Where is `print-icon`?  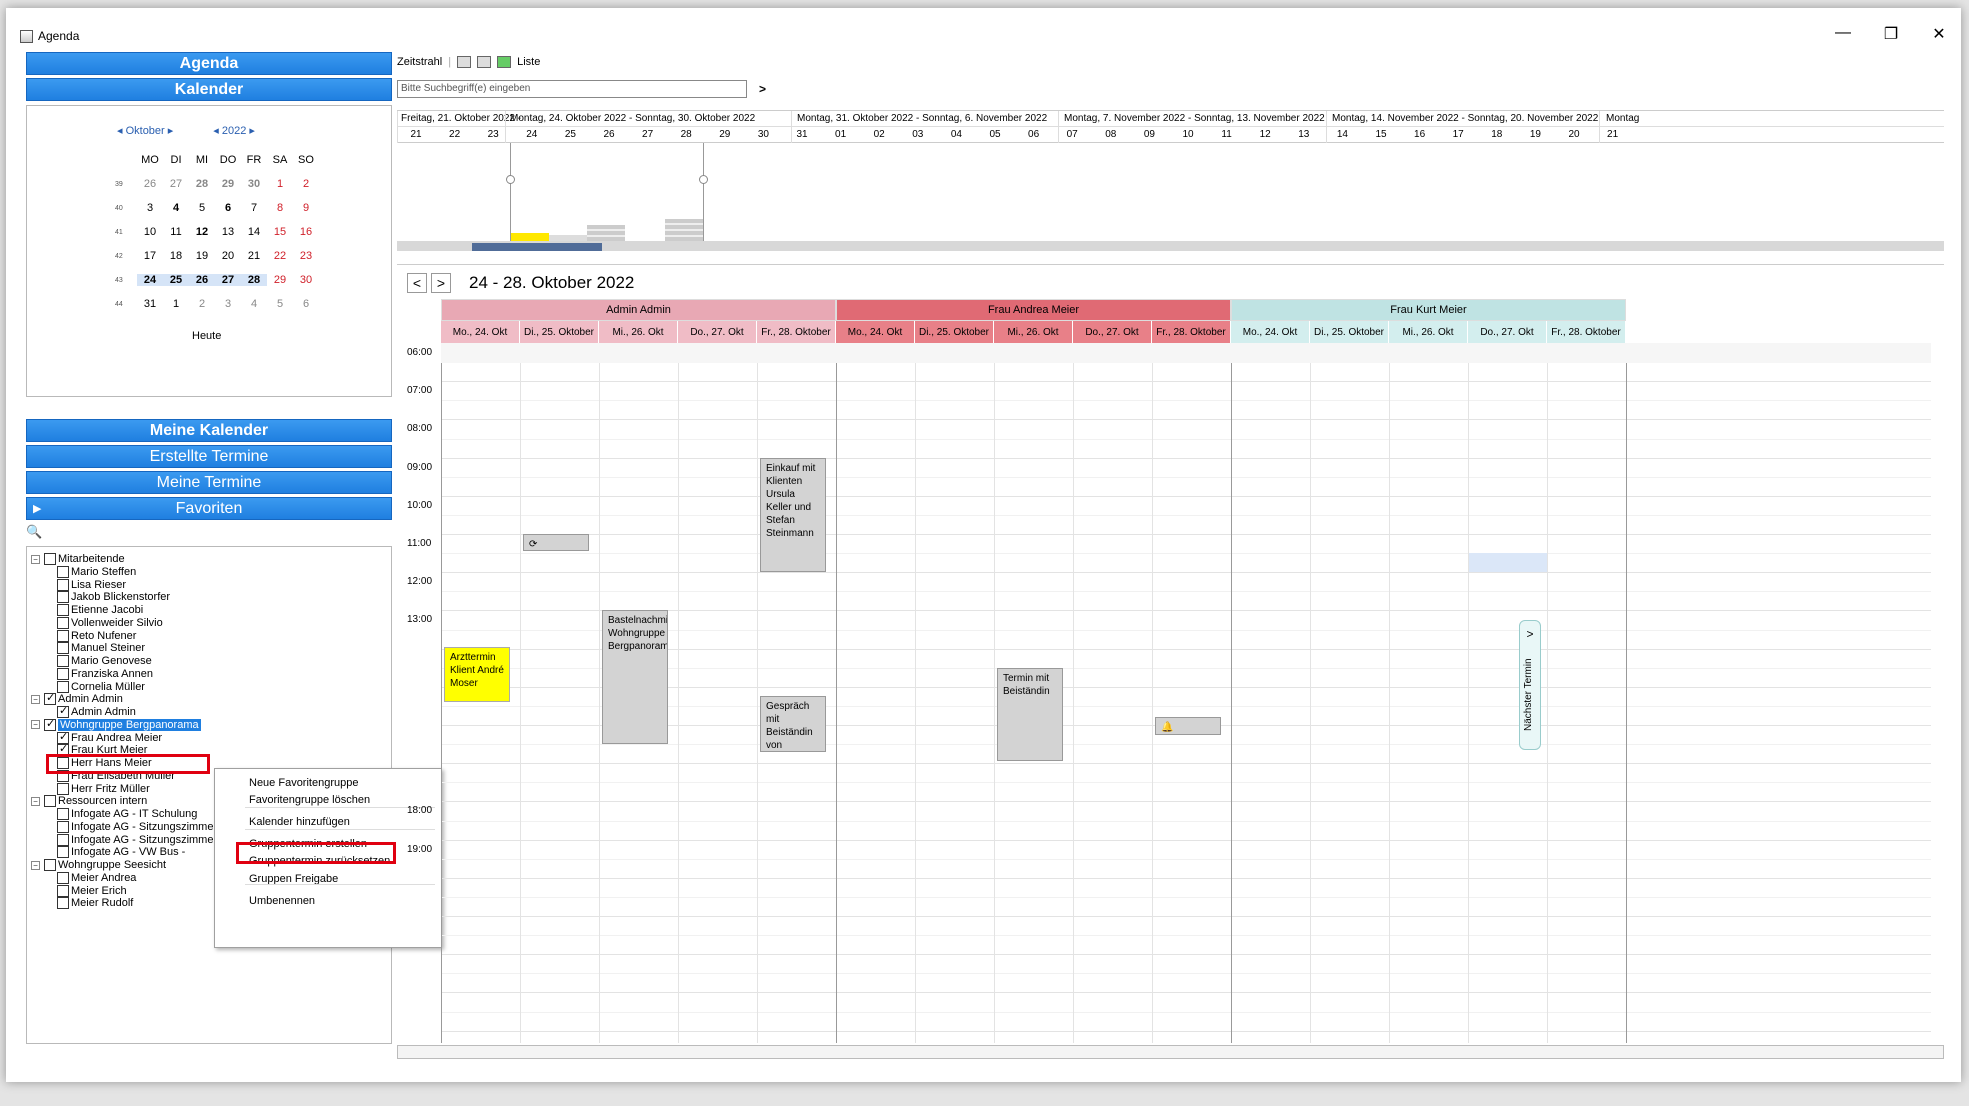
print-icon is located at coordinates (464, 62).